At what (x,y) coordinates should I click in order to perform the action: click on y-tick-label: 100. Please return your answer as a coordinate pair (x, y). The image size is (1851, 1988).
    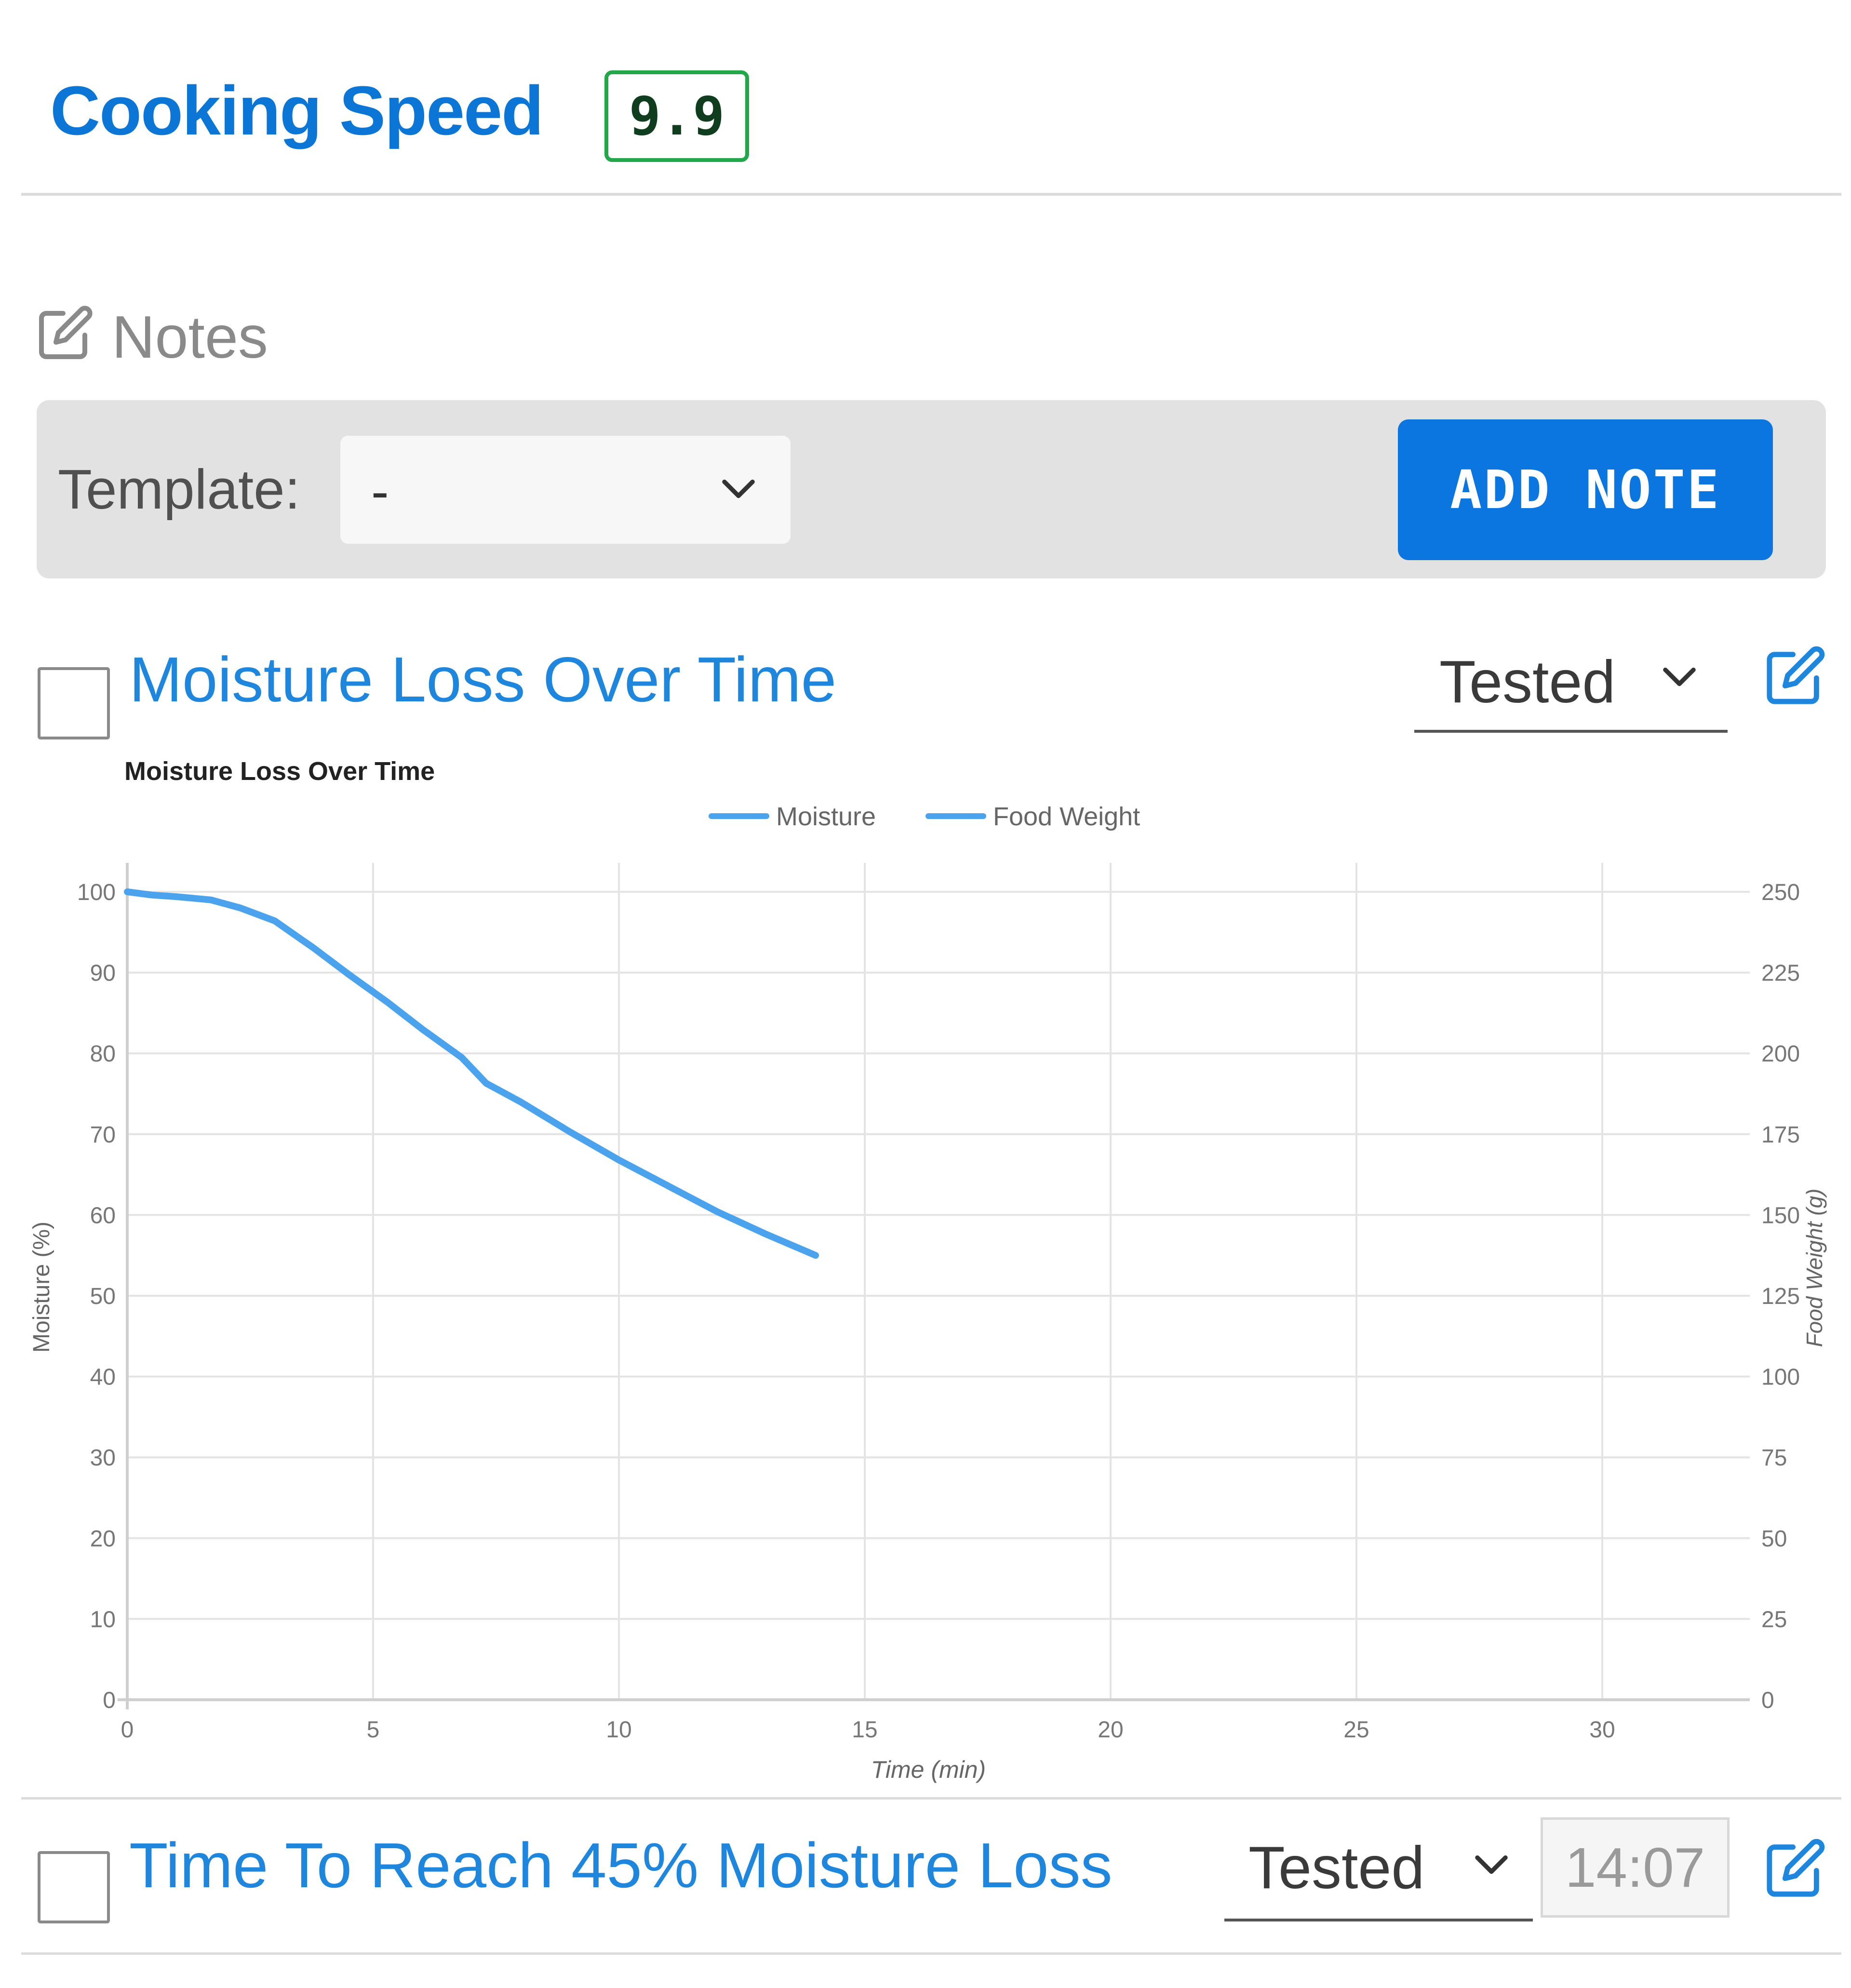
    Looking at the image, I should click on (96, 892).